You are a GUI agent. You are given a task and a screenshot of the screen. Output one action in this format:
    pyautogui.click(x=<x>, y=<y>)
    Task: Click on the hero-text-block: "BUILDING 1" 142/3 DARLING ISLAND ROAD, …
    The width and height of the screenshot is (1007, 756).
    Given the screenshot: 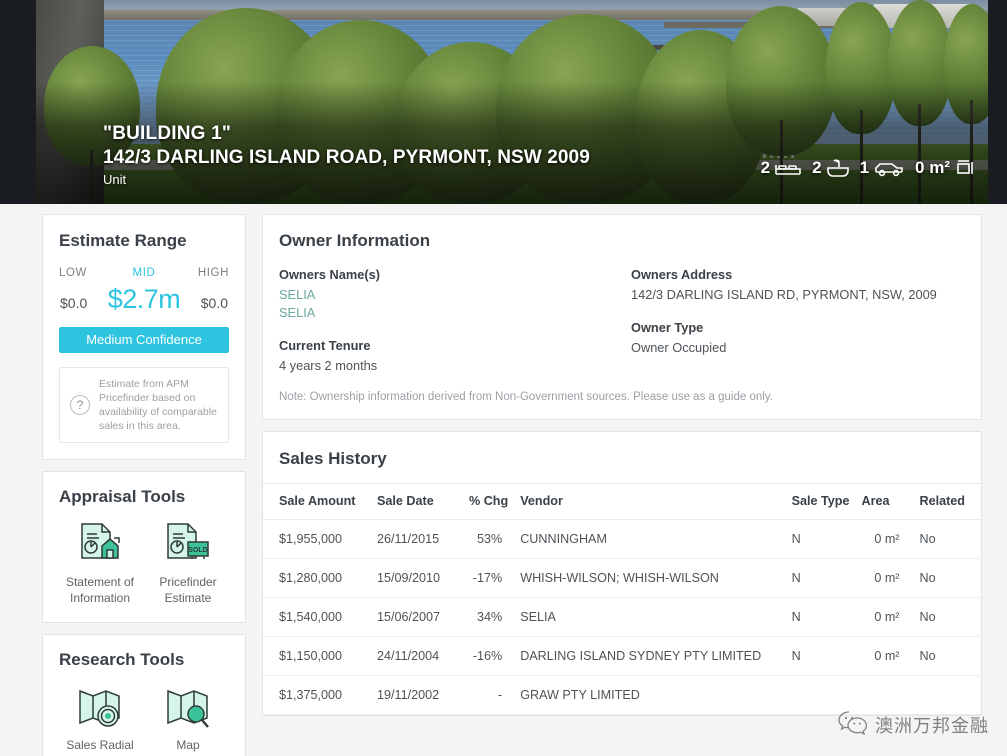 What is the action you would take?
    pyautogui.click(x=346, y=155)
    